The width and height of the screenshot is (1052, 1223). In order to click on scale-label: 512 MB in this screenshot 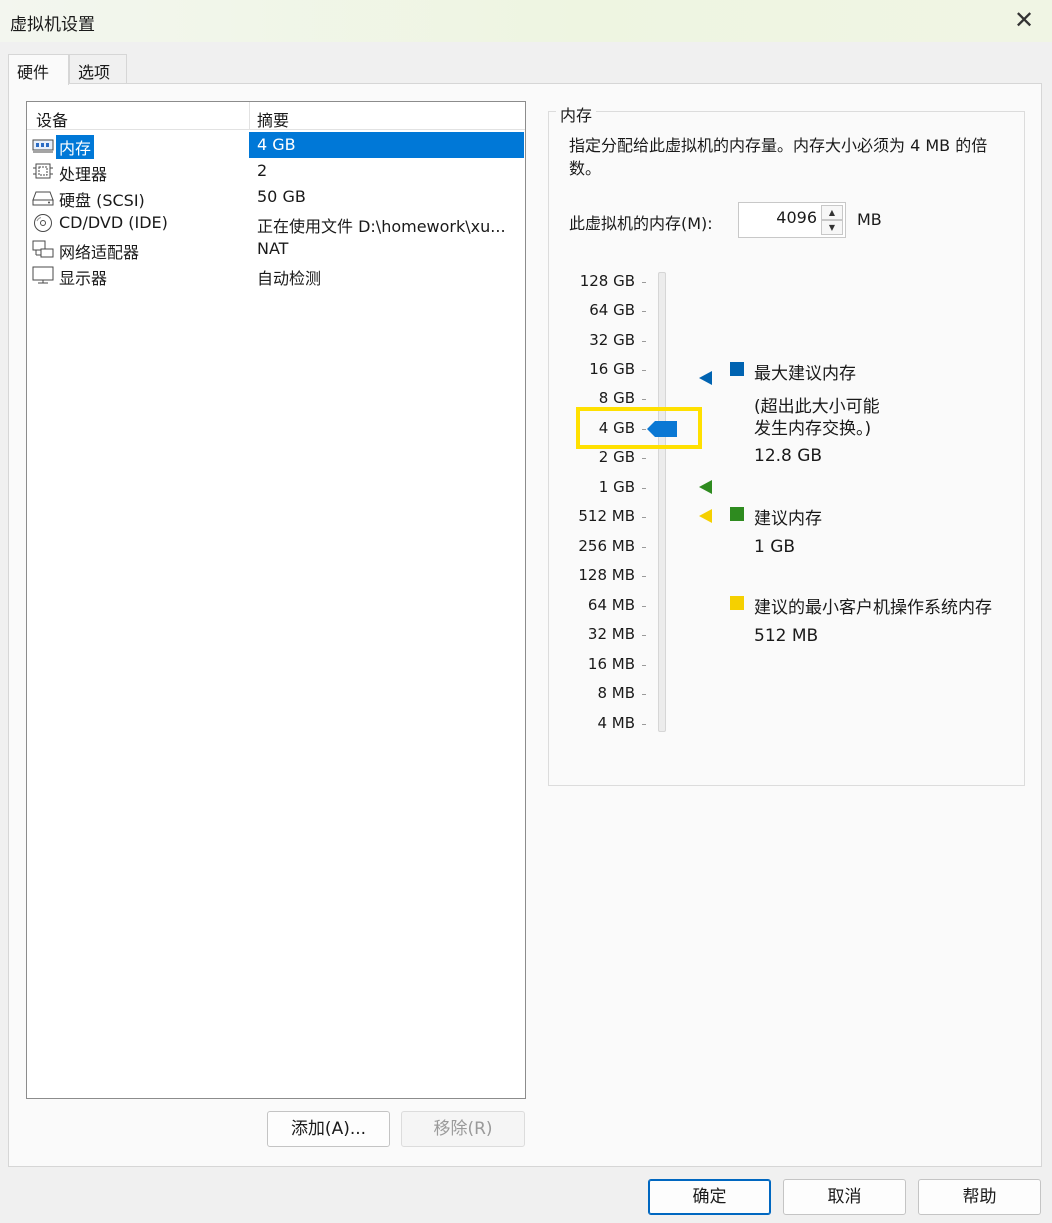, I will do `click(606, 516)`.